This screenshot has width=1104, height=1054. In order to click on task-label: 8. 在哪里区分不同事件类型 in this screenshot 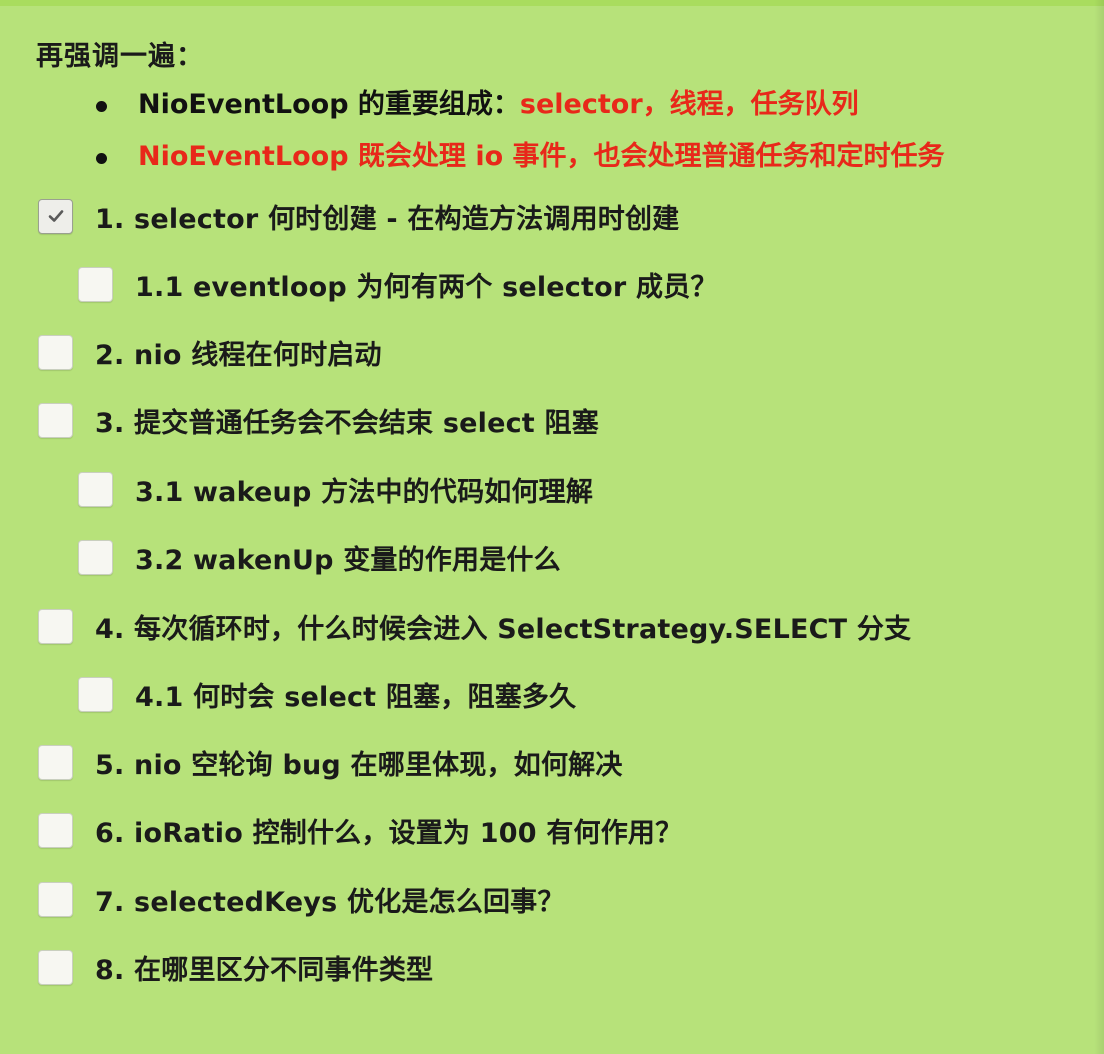, I will do `click(264, 970)`.